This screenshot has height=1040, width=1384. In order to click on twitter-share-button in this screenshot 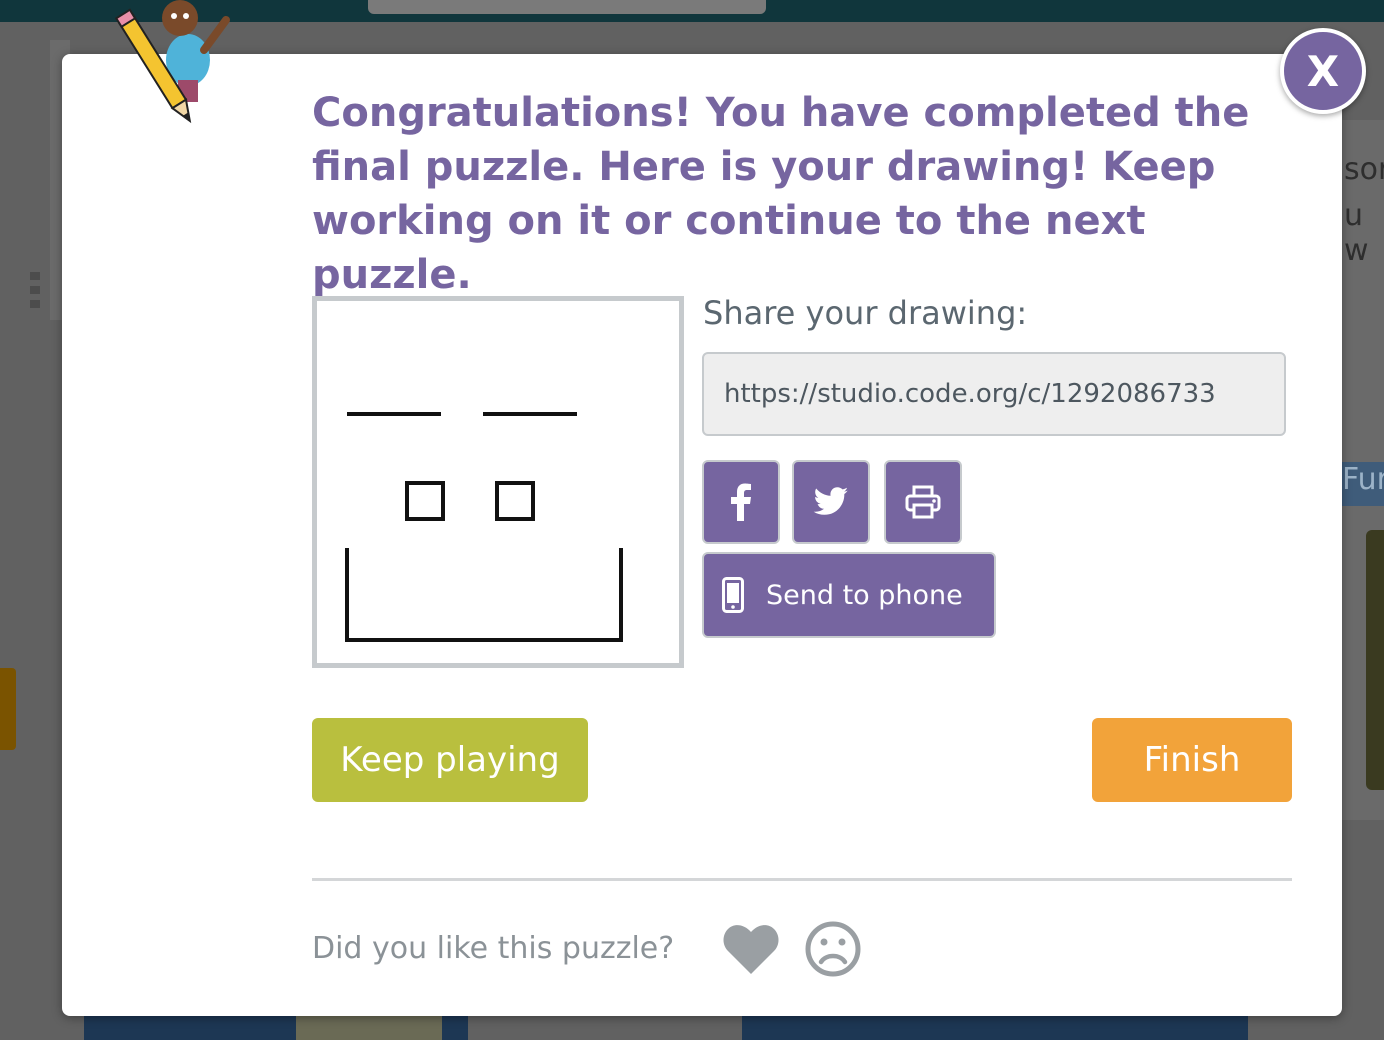, I will do `click(831, 502)`.